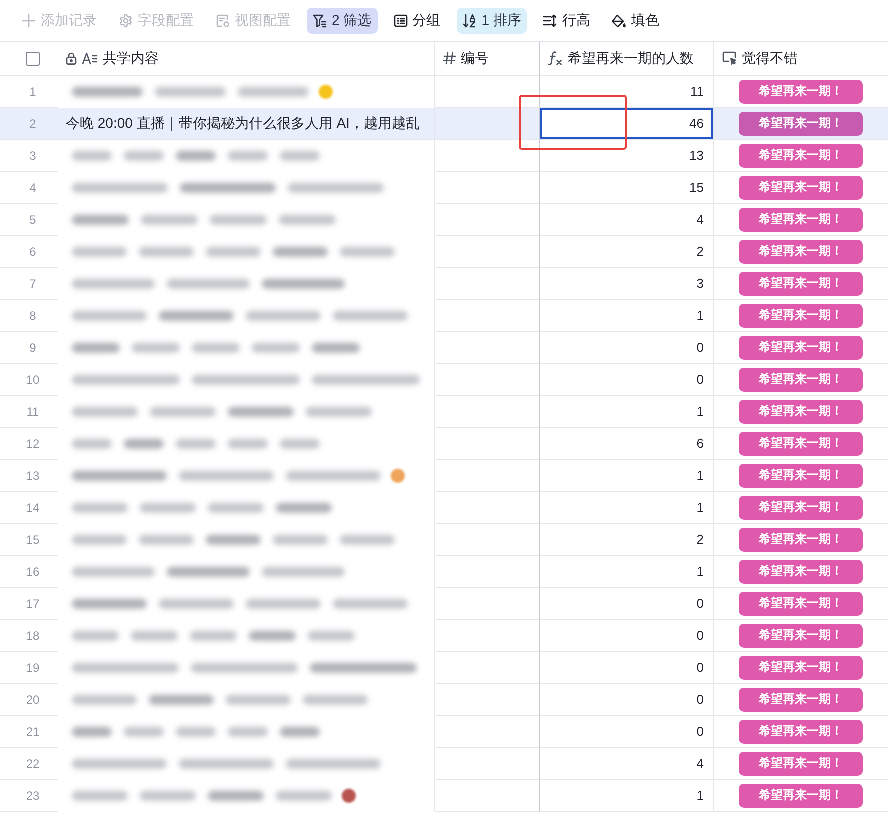 The image size is (888, 815). What do you see at coordinates (33, 763) in the screenshot?
I see `row-number: 22` at bounding box center [33, 763].